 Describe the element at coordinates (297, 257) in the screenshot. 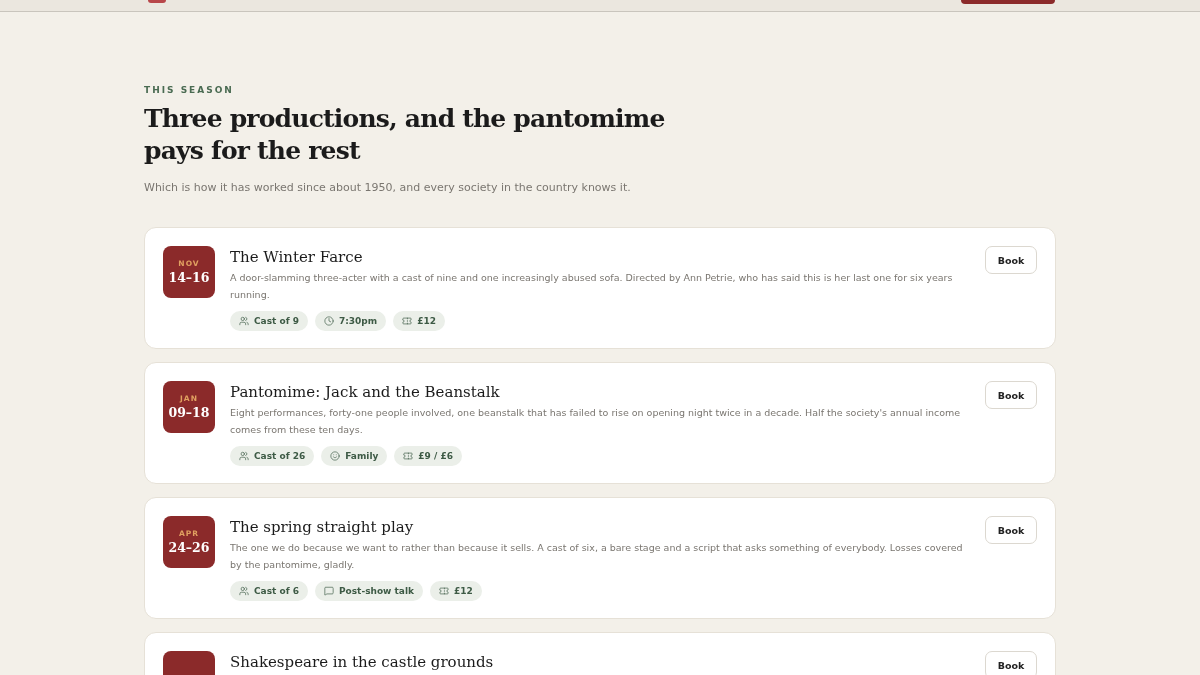

I see `production-title: The Winter Farce` at that location.